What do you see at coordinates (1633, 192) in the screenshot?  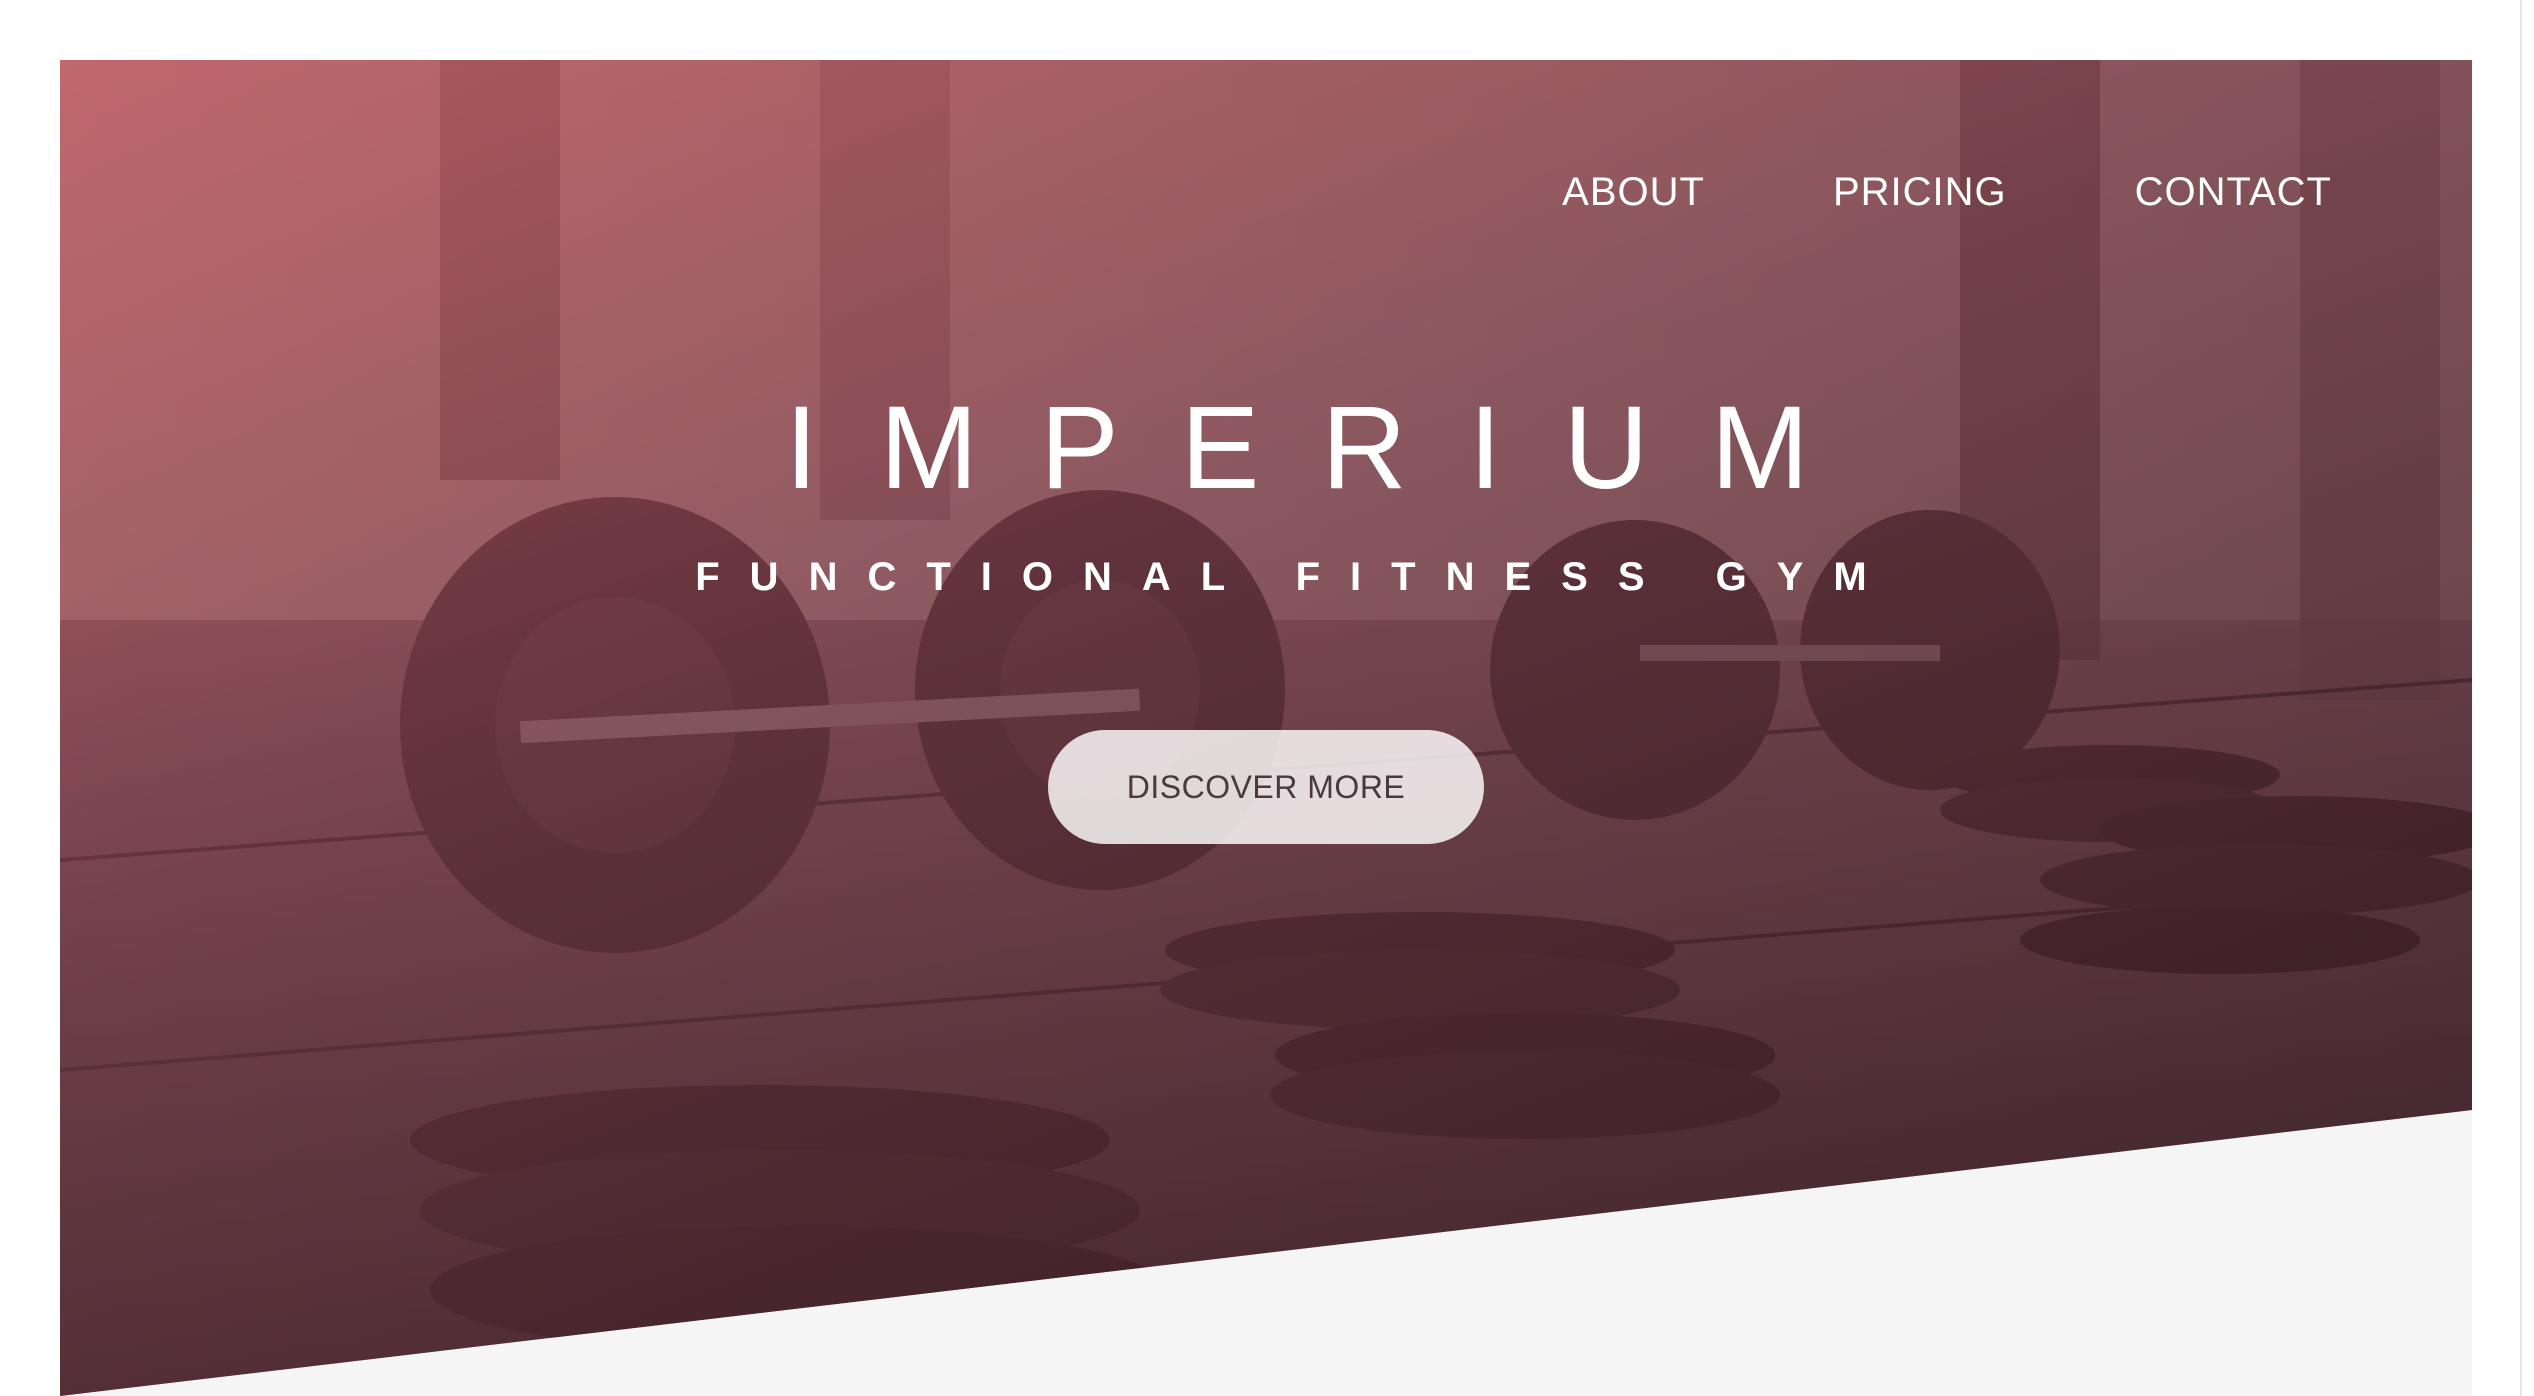 I see `nav-link-about: ABOUT` at bounding box center [1633, 192].